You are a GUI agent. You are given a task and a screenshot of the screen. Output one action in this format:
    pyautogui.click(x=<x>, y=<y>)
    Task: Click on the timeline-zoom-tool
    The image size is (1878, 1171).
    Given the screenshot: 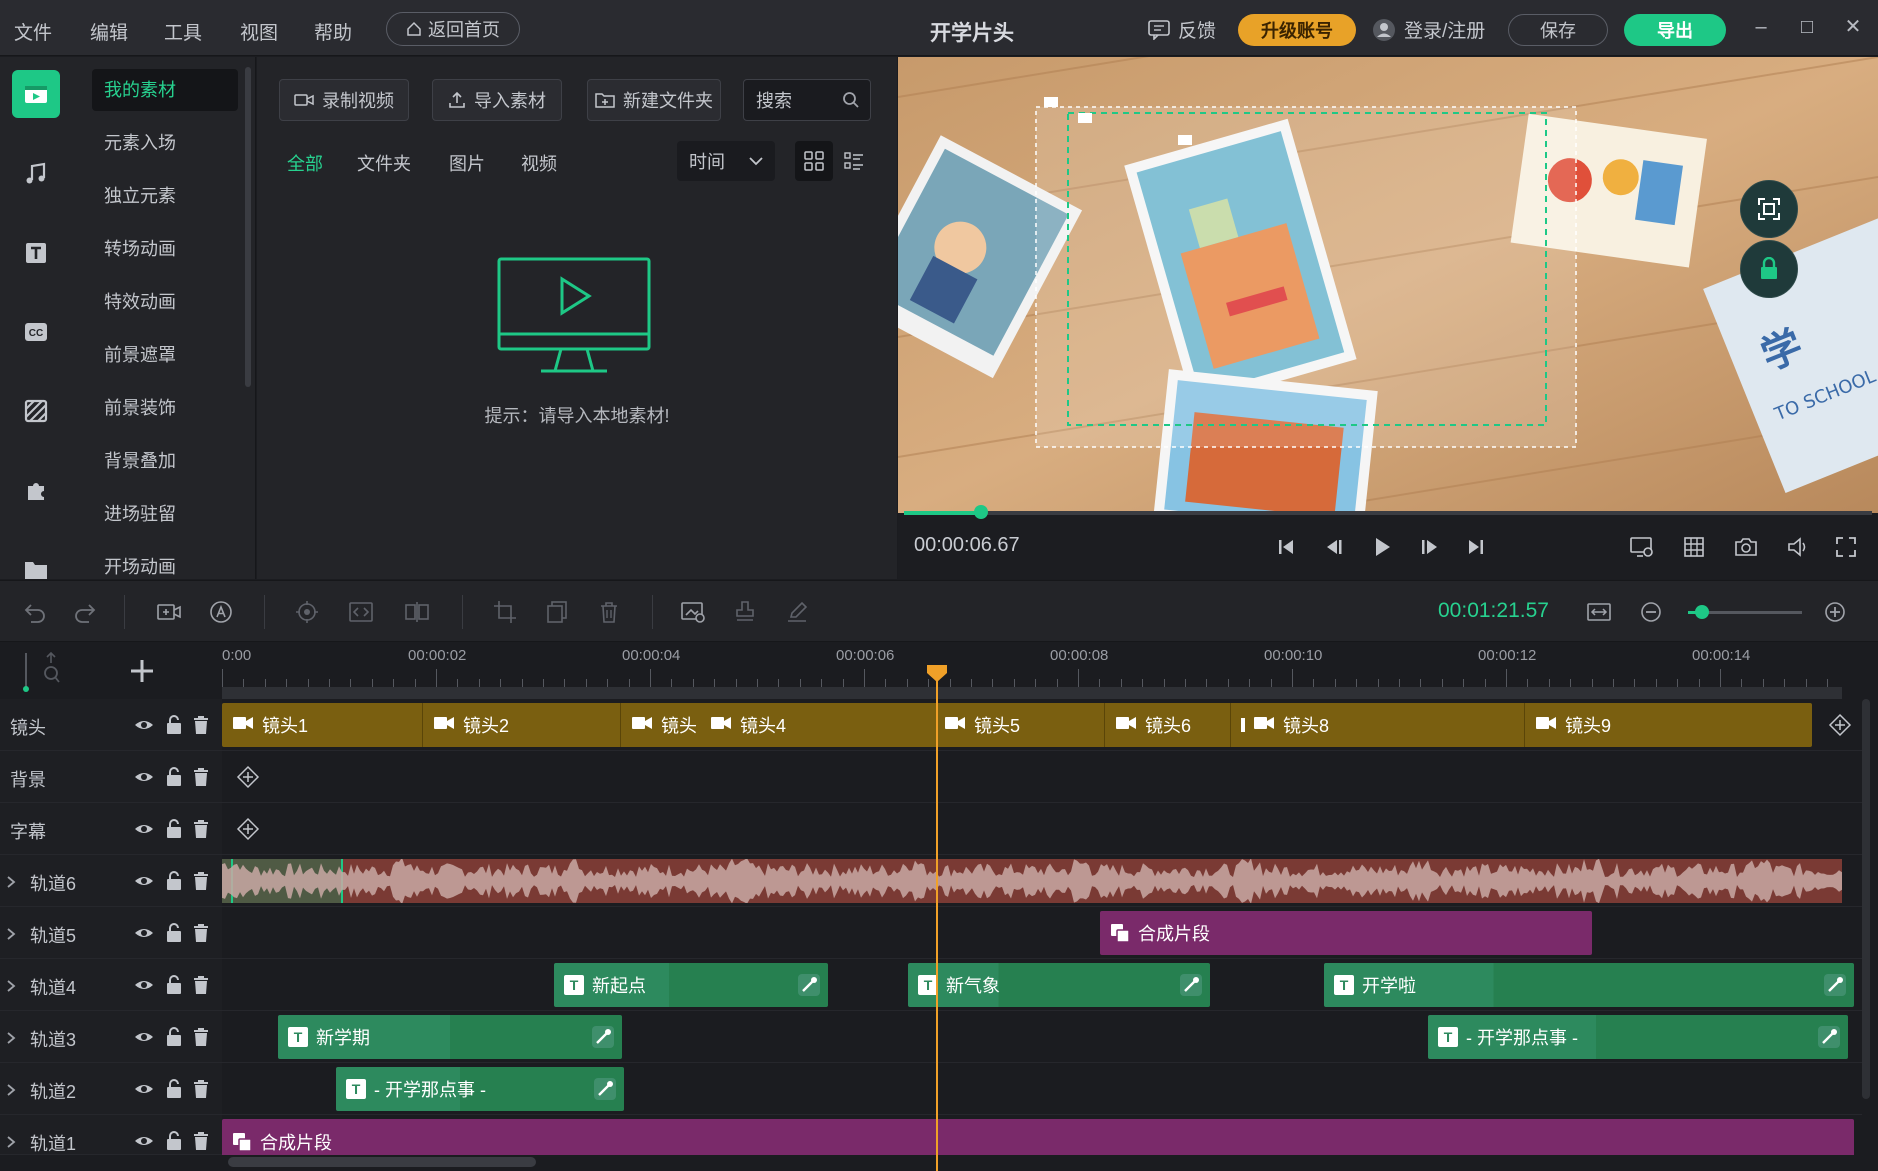 What is the action you would take?
    pyautogui.click(x=40, y=672)
    